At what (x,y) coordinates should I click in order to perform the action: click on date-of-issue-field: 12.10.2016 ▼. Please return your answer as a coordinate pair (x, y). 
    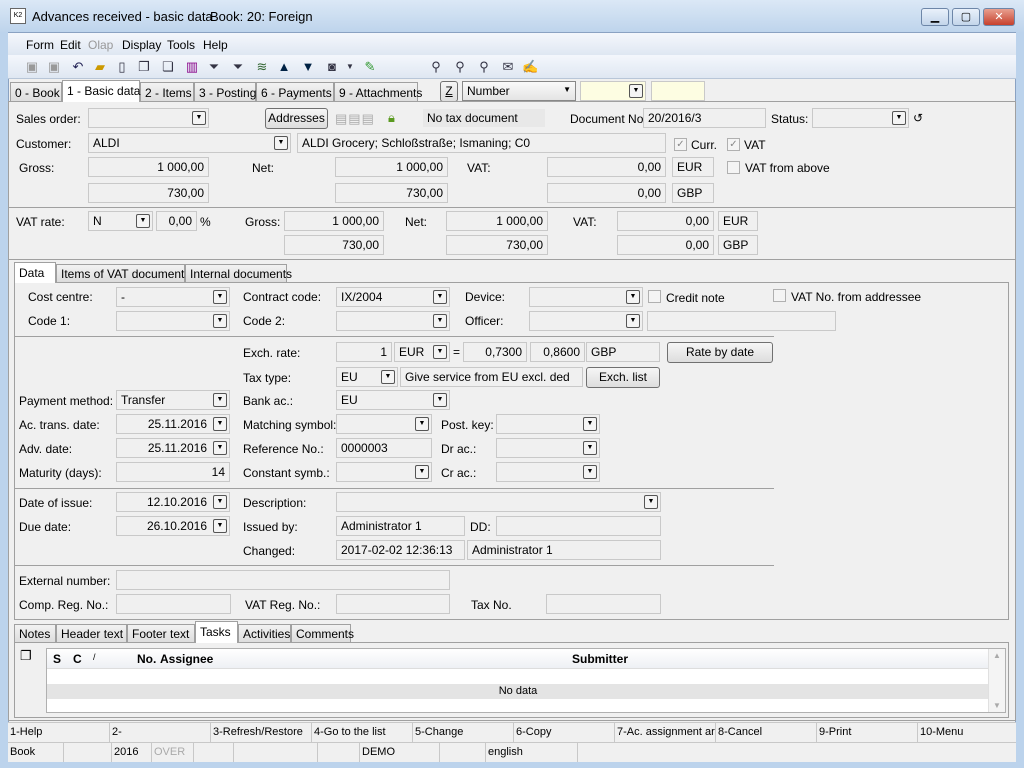
    Looking at the image, I should click on (173, 502).